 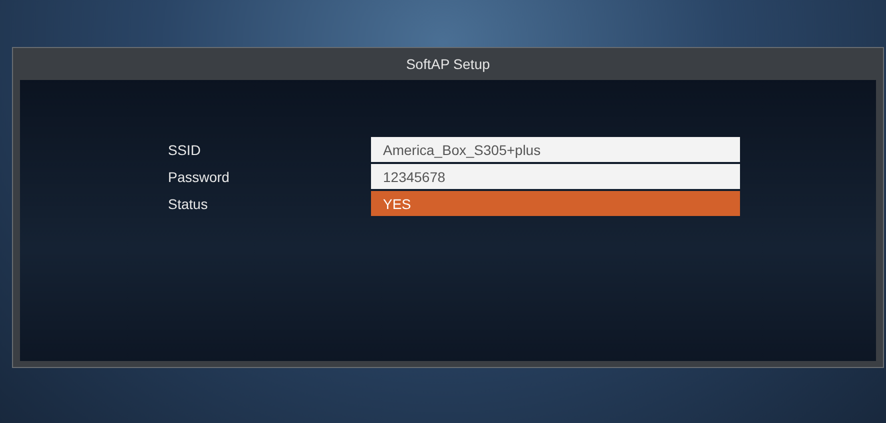 What do you see at coordinates (199, 176) in the screenshot?
I see `setting-label: Password` at bounding box center [199, 176].